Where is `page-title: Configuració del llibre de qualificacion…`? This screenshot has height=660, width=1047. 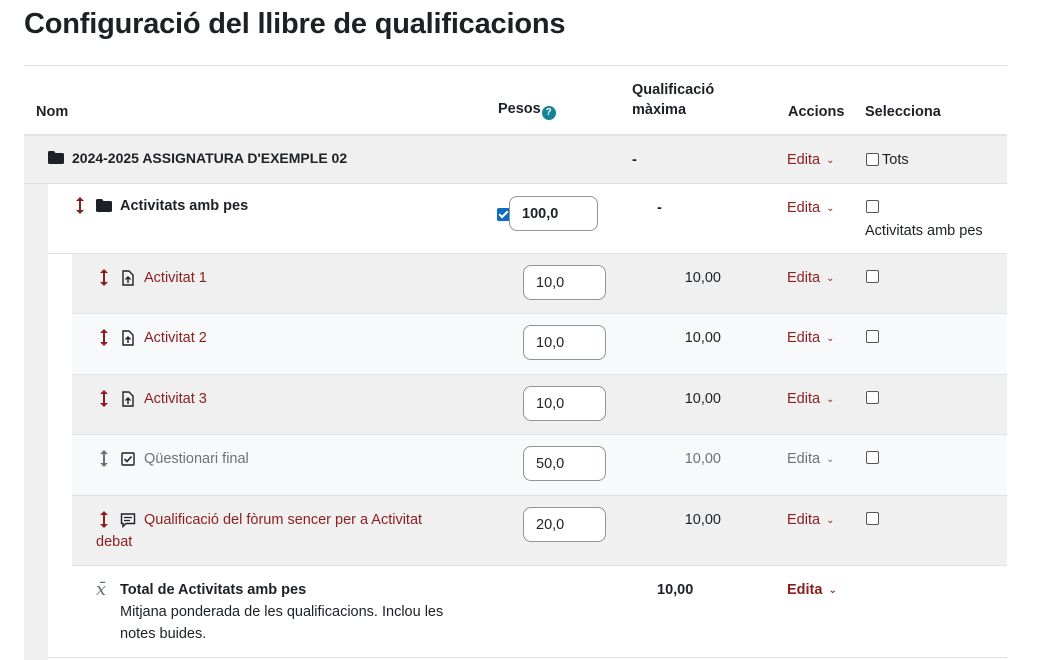
page-title: Configuració del llibre de qualificacion… is located at coordinates (295, 24).